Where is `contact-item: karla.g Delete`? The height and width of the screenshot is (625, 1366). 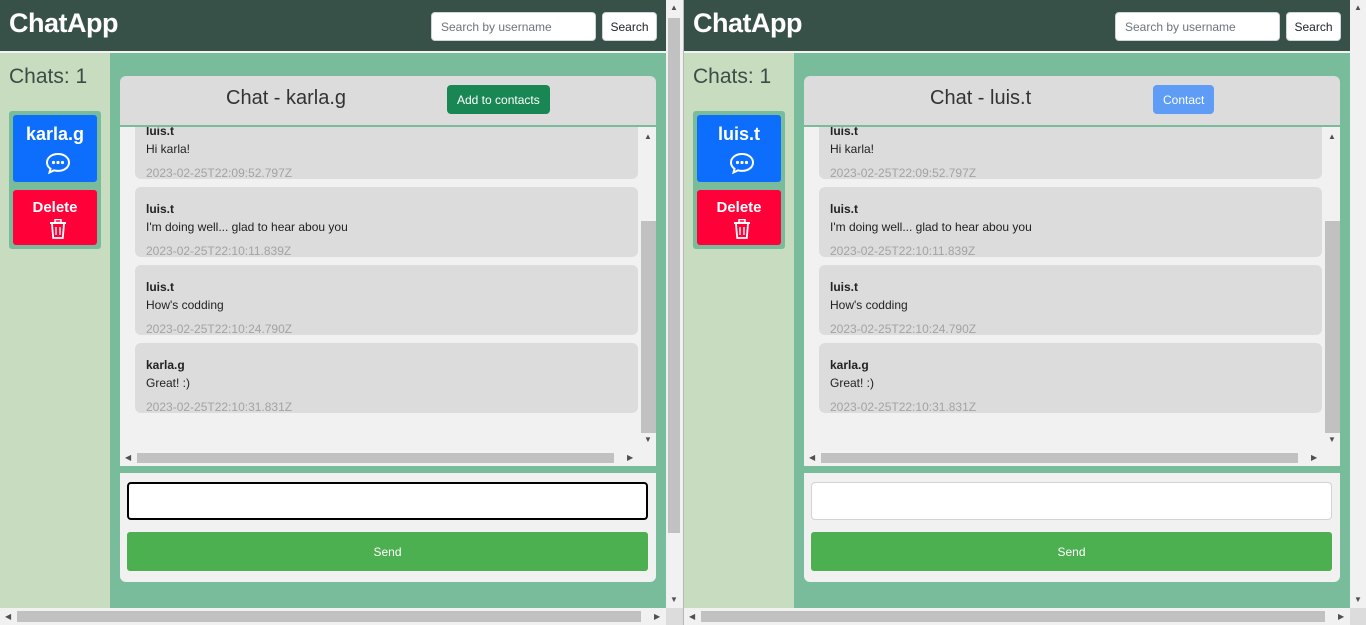
contact-item: karla.g Delete is located at coordinates (55, 180).